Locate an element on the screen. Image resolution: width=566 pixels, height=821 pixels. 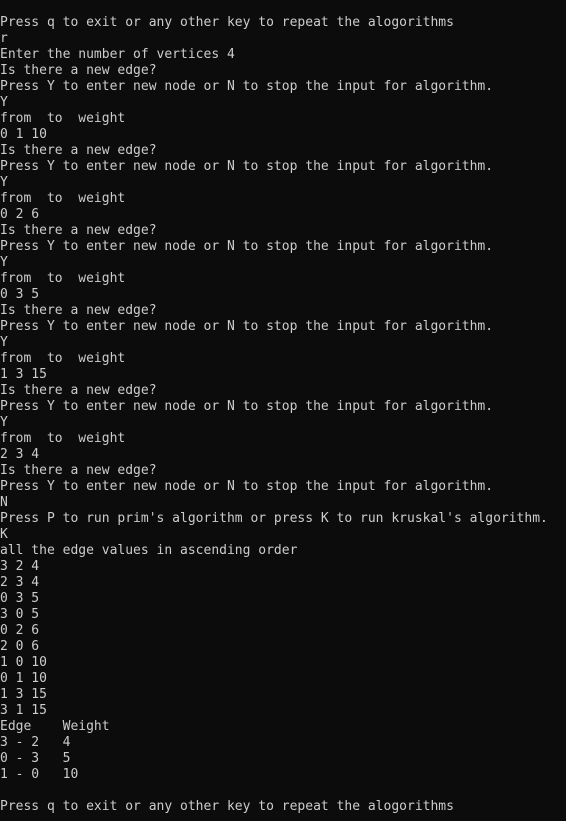
console-line: all the edge values in ascending order is located at coordinates (149, 550).